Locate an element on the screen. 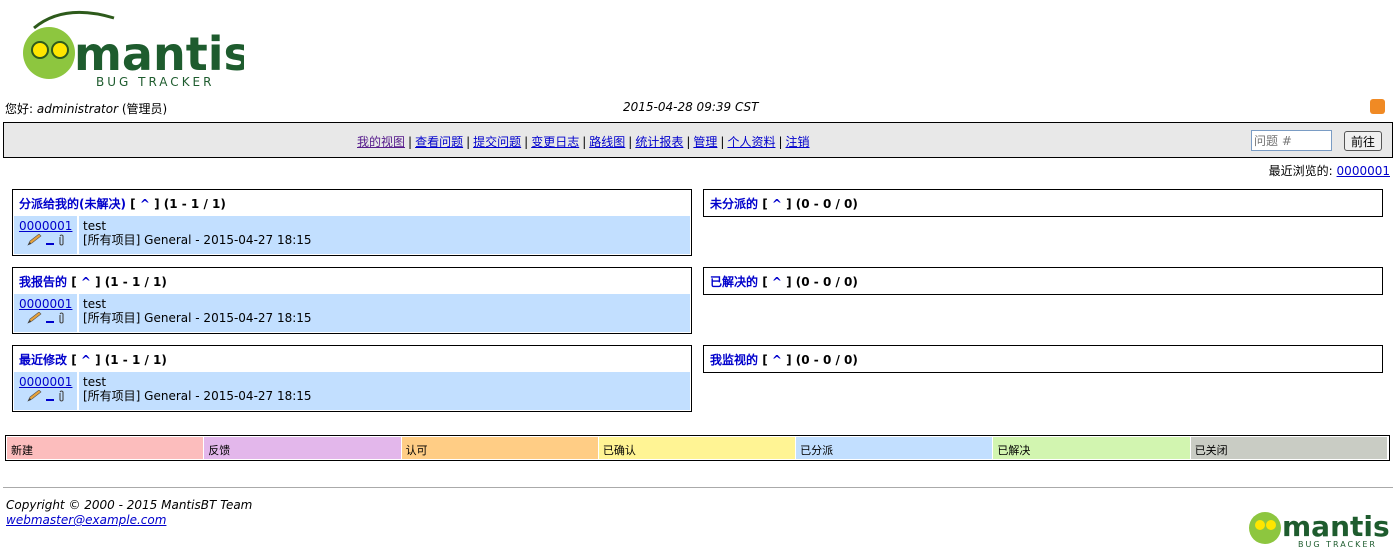 Image resolution: width=1397 pixels, height=553 pixels. status-legend: 新建 反馈 认可 已确认 已分派 已解决 已关闭 is located at coordinates (697, 448).